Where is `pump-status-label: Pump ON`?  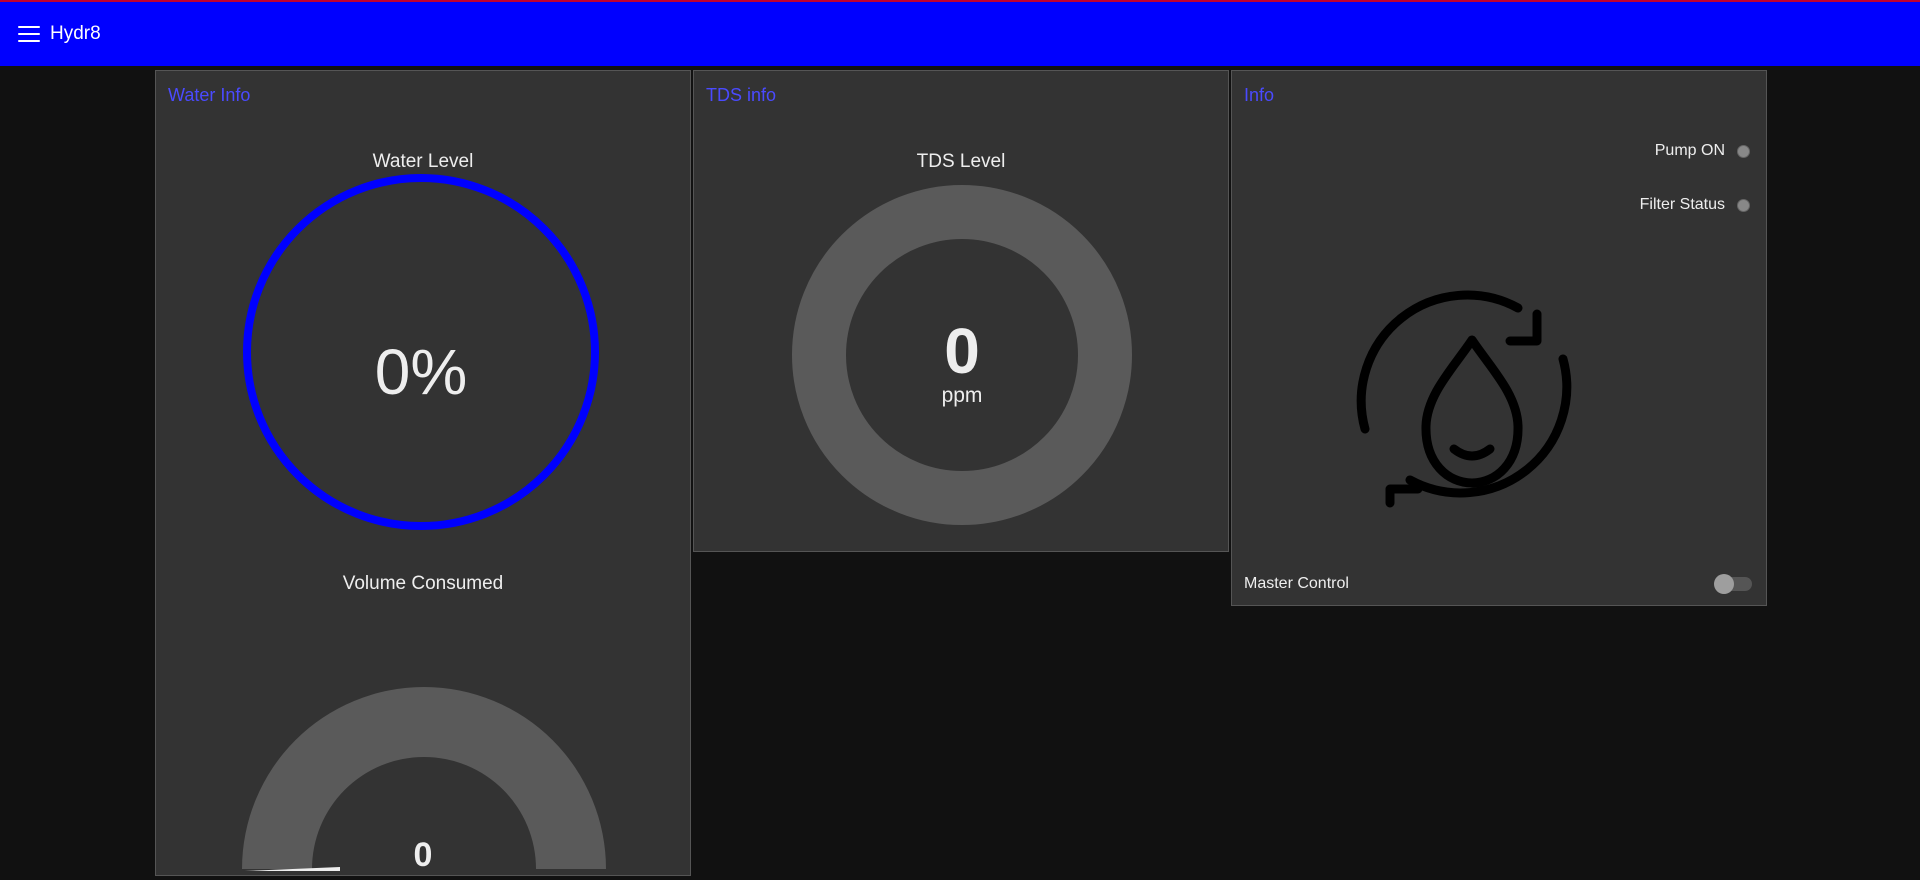 pump-status-label: Pump ON is located at coordinates (1689, 150).